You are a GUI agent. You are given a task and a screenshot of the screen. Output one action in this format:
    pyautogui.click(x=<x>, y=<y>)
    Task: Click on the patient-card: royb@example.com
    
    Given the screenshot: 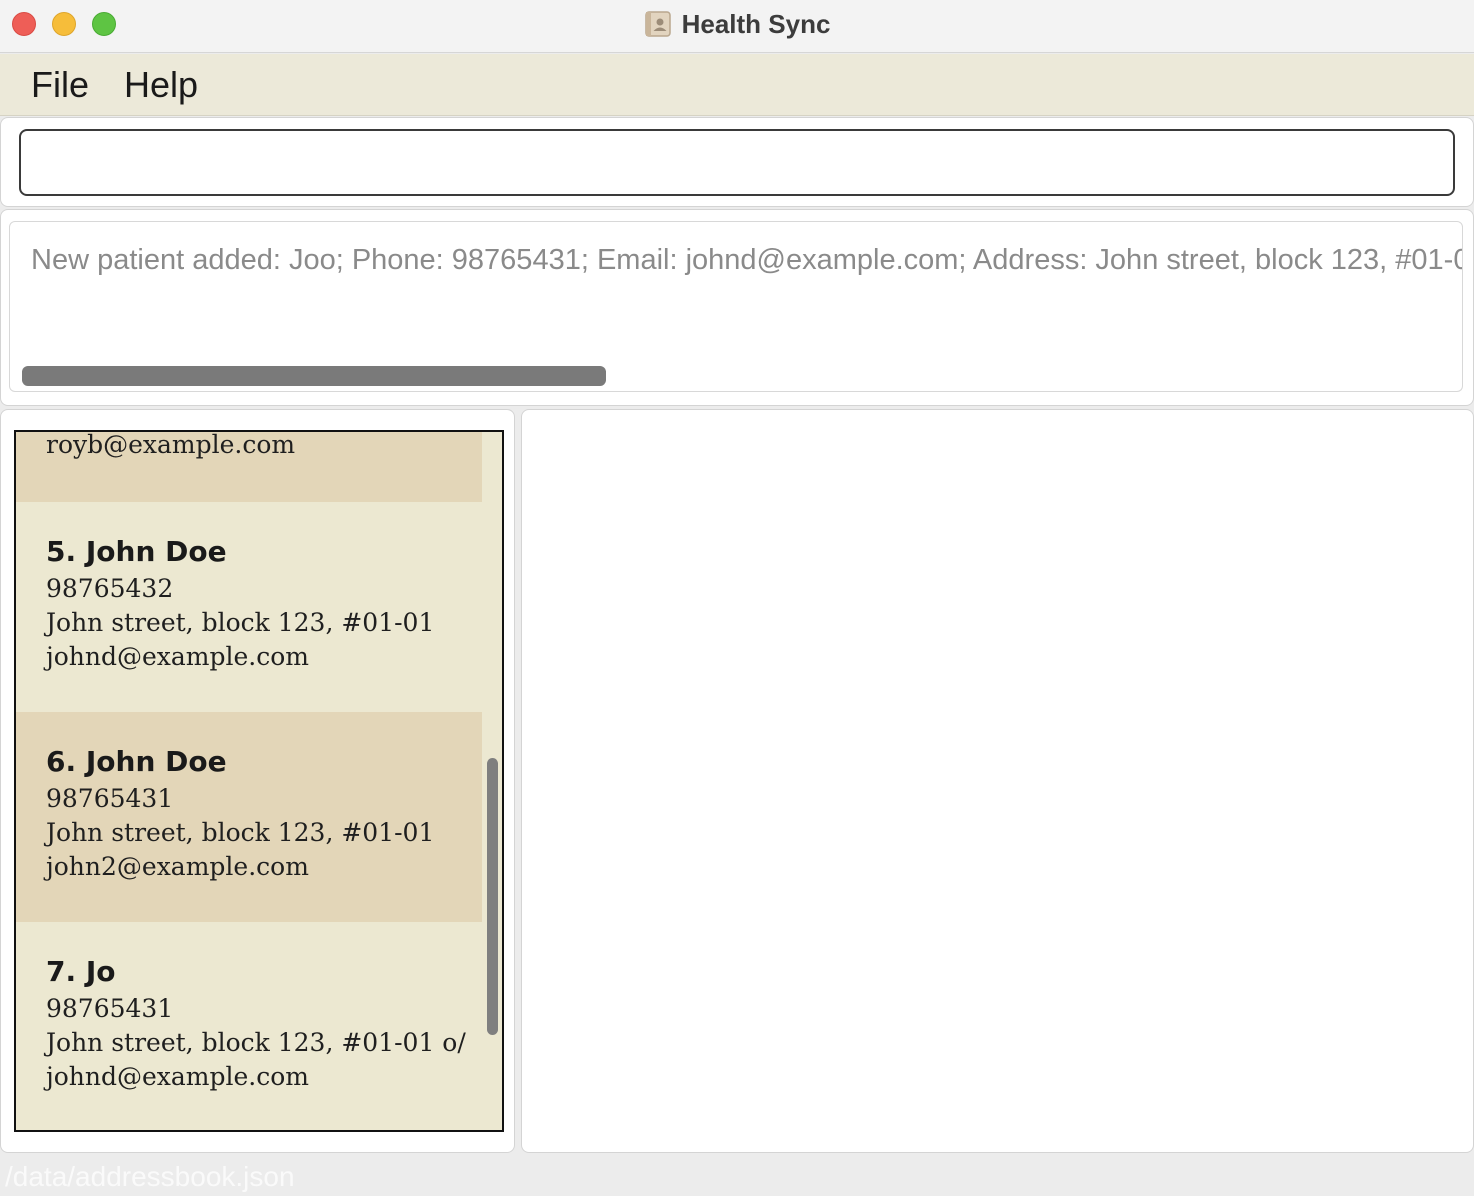 What is the action you would take?
    pyautogui.click(x=249, y=466)
    